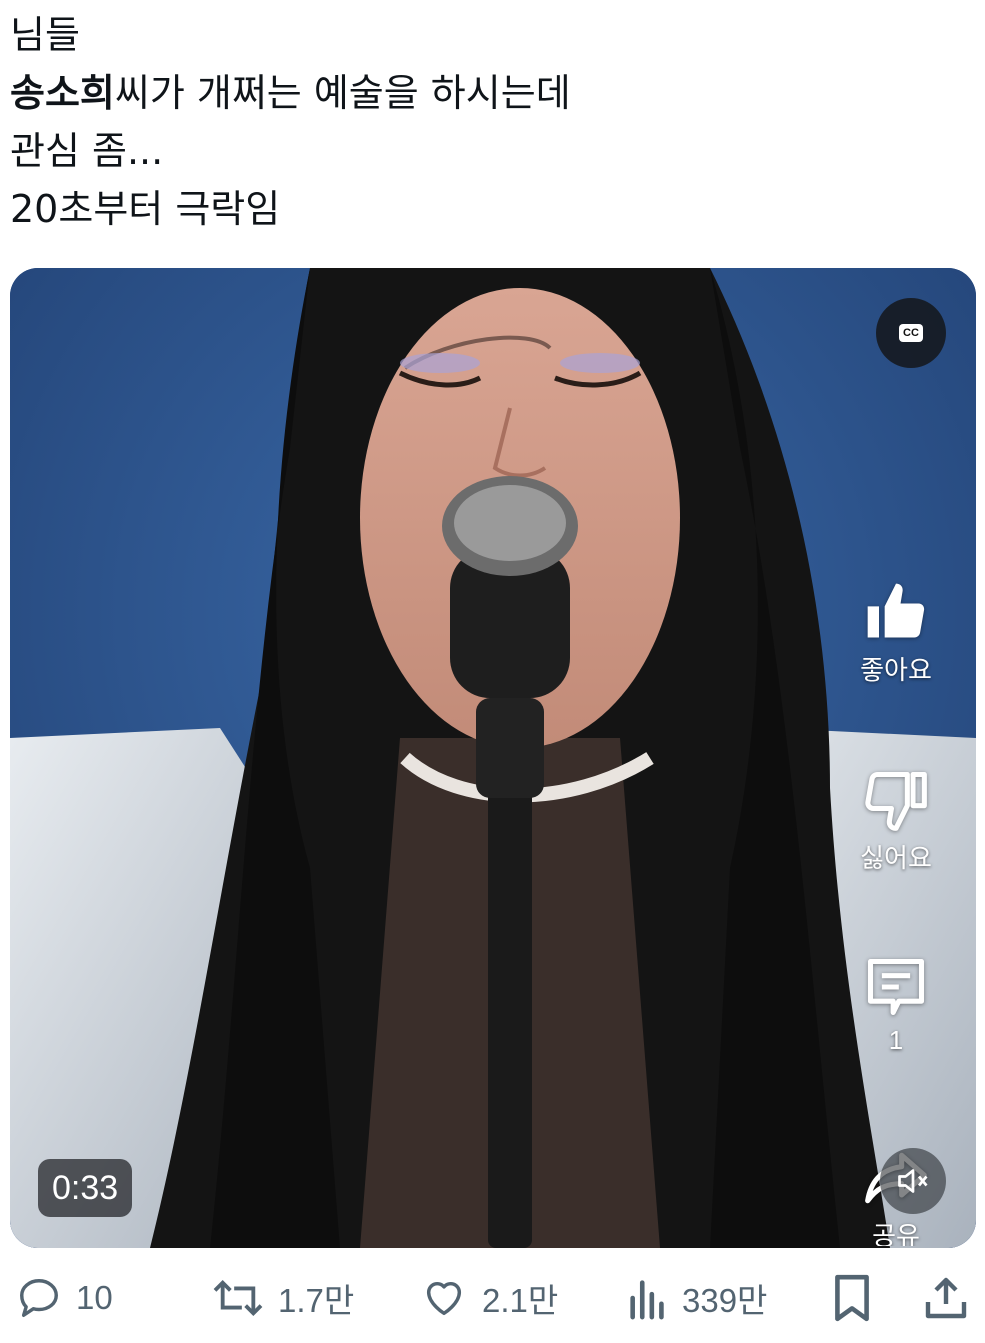 This screenshot has height=1343, width=985. I want to click on thumbs-down-icon, so click(896, 801).